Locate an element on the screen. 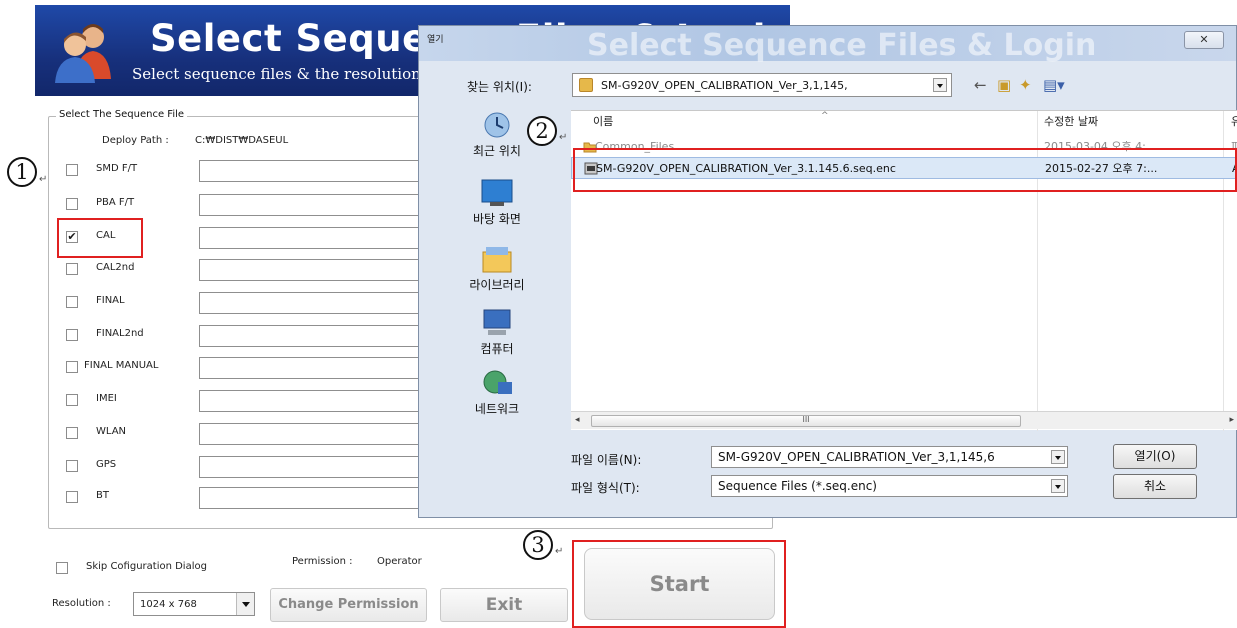  exit-button: Exit is located at coordinates (504, 605).